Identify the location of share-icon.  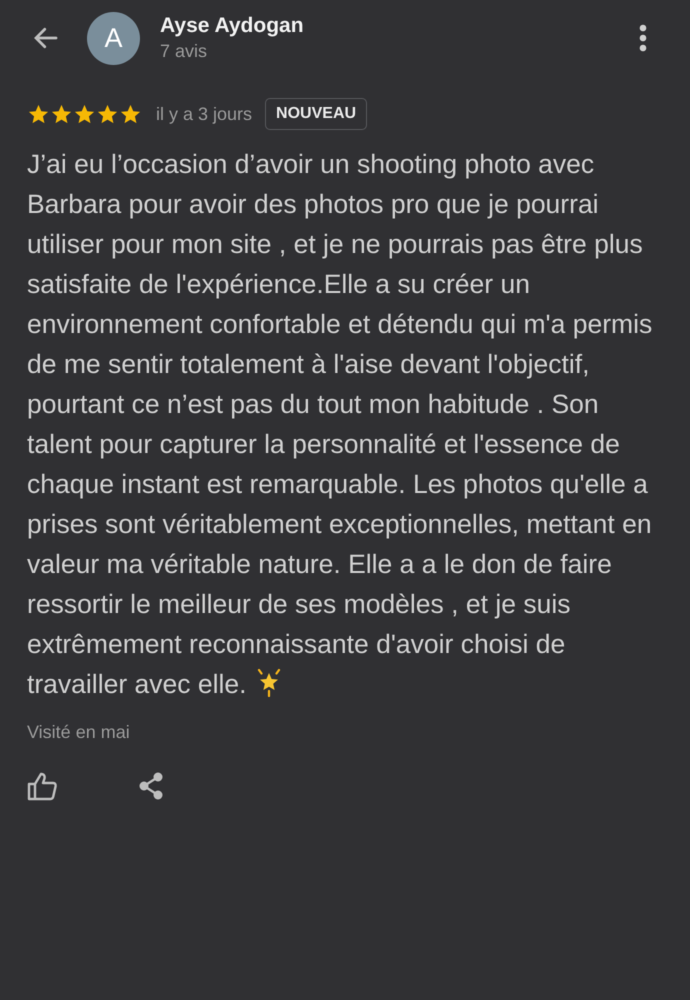
(151, 786).